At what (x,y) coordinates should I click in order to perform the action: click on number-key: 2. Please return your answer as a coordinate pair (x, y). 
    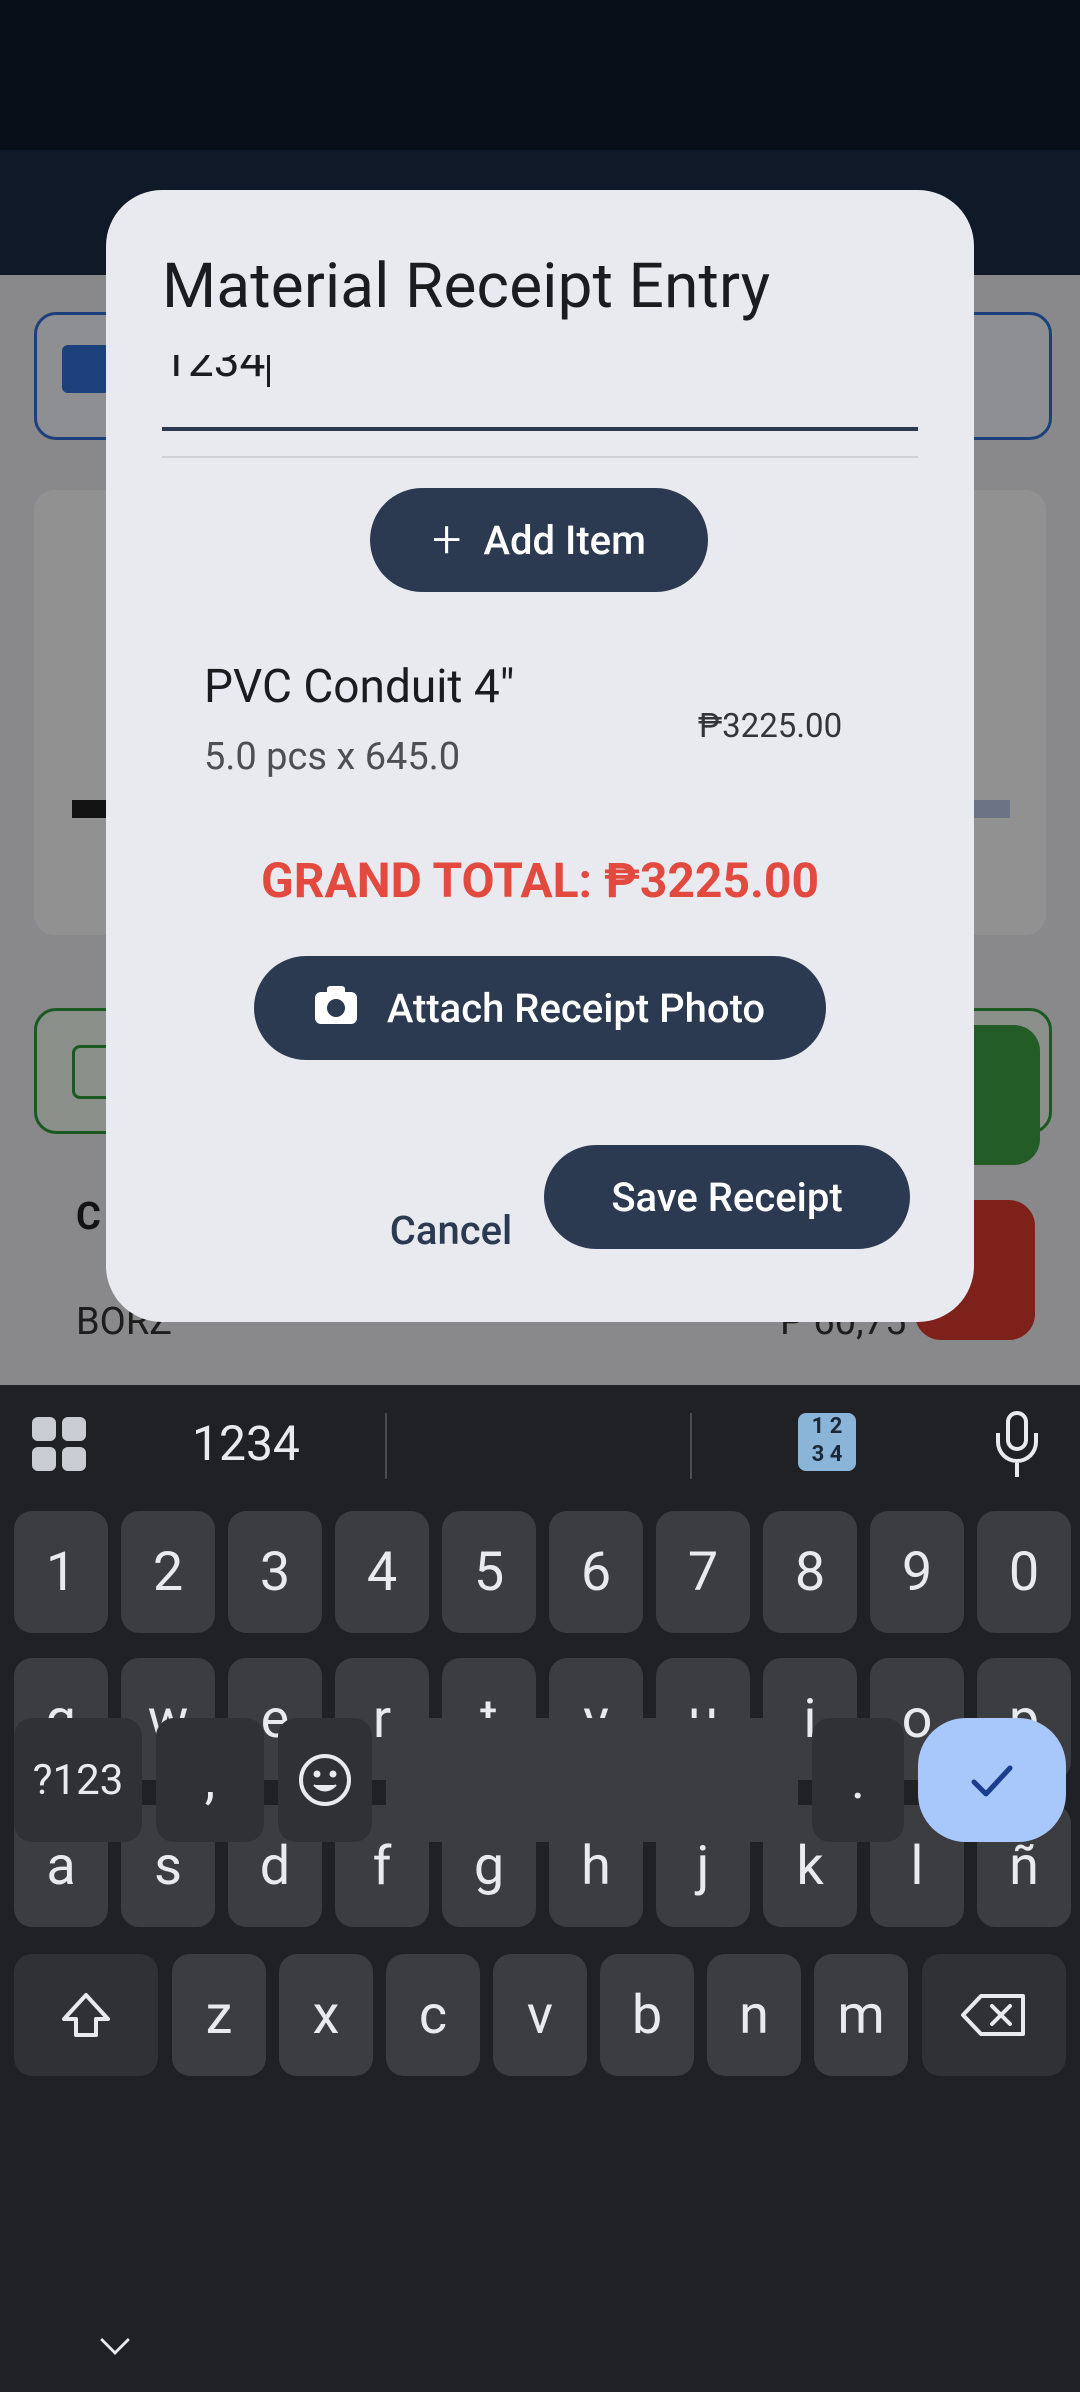
    Looking at the image, I should click on (168, 1572).